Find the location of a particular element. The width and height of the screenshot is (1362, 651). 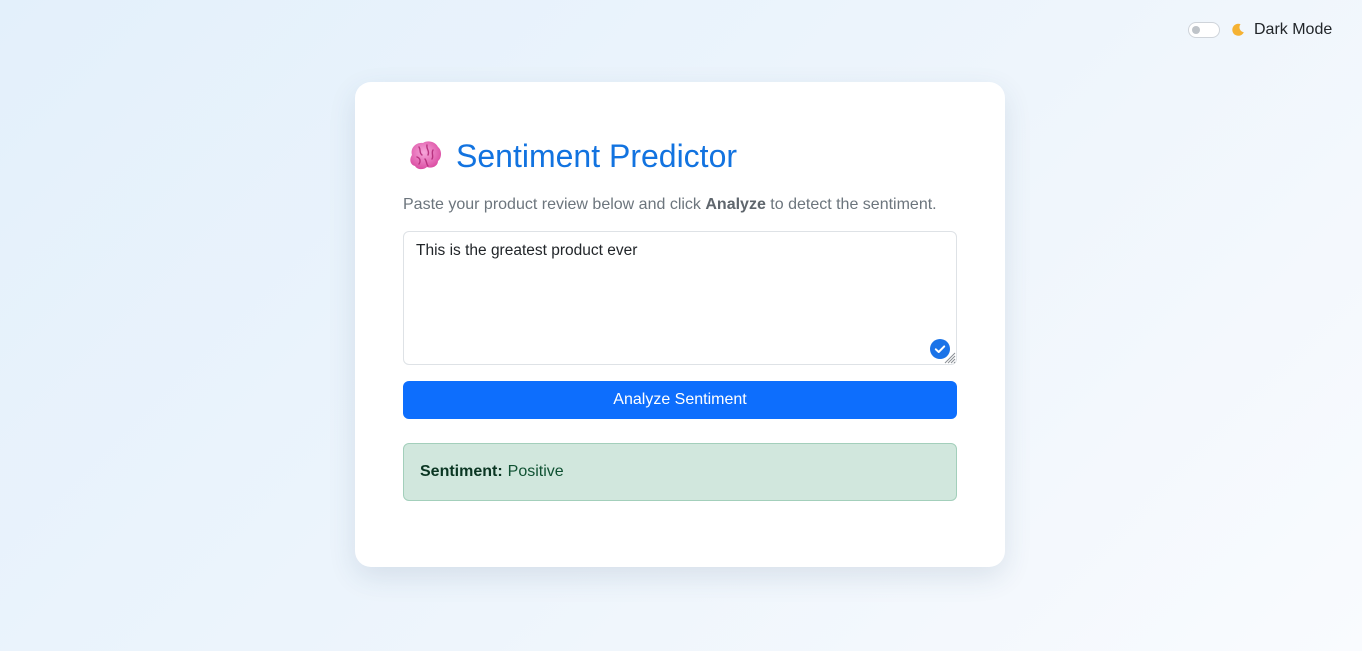

page-title: Sentiment Predictor is located at coordinates (597, 156).